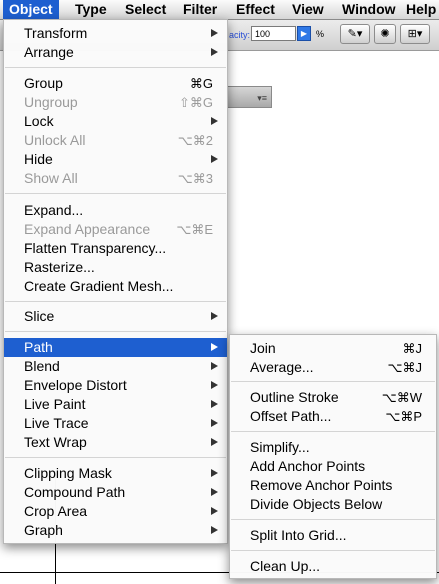 The width and height of the screenshot is (439, 584). I want to click on align-icon: ⊞▾, so click(415, 34).